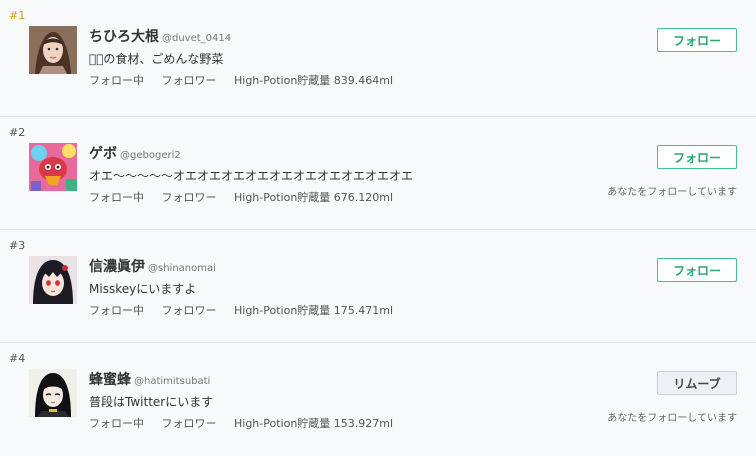 Image resolution: width=756 pixels, height=456 pixels. Describe the element at coordinates (17, 15) in the screenshot. I see `rank-label: #1` at that location.